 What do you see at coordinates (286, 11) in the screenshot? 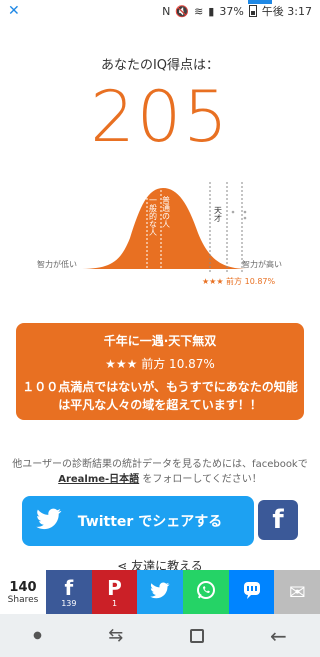
I see `clock: 午後 3:17` at bounding box center [286, 11].